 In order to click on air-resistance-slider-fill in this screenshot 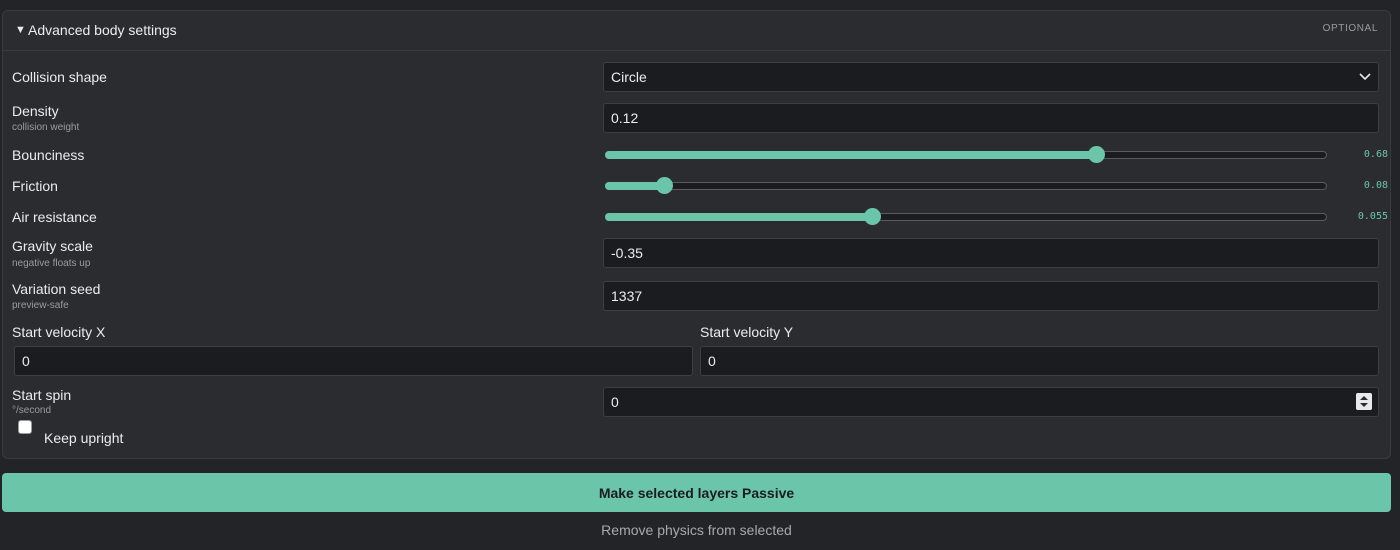, I will do `click(739, 217)`.